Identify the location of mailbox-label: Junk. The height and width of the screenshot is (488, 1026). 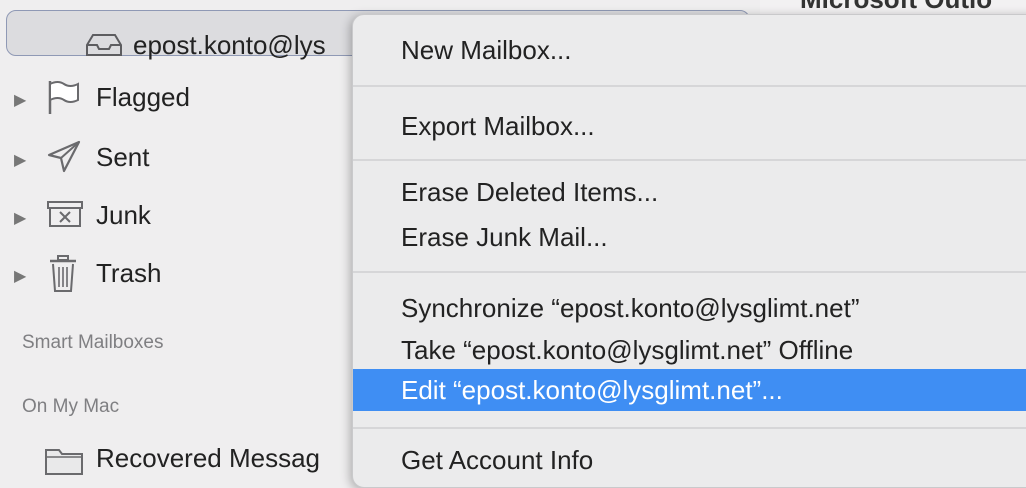
(123, 215).